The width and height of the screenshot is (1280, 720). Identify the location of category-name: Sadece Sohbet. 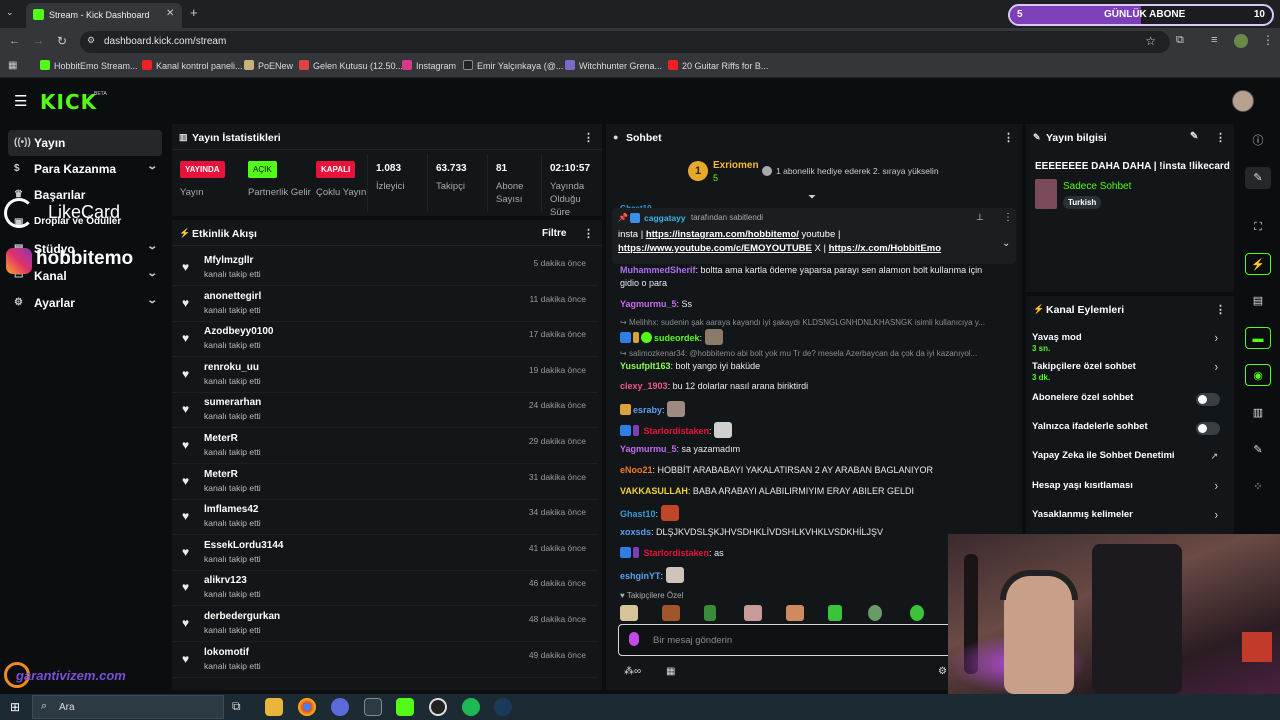
(1097, 186).